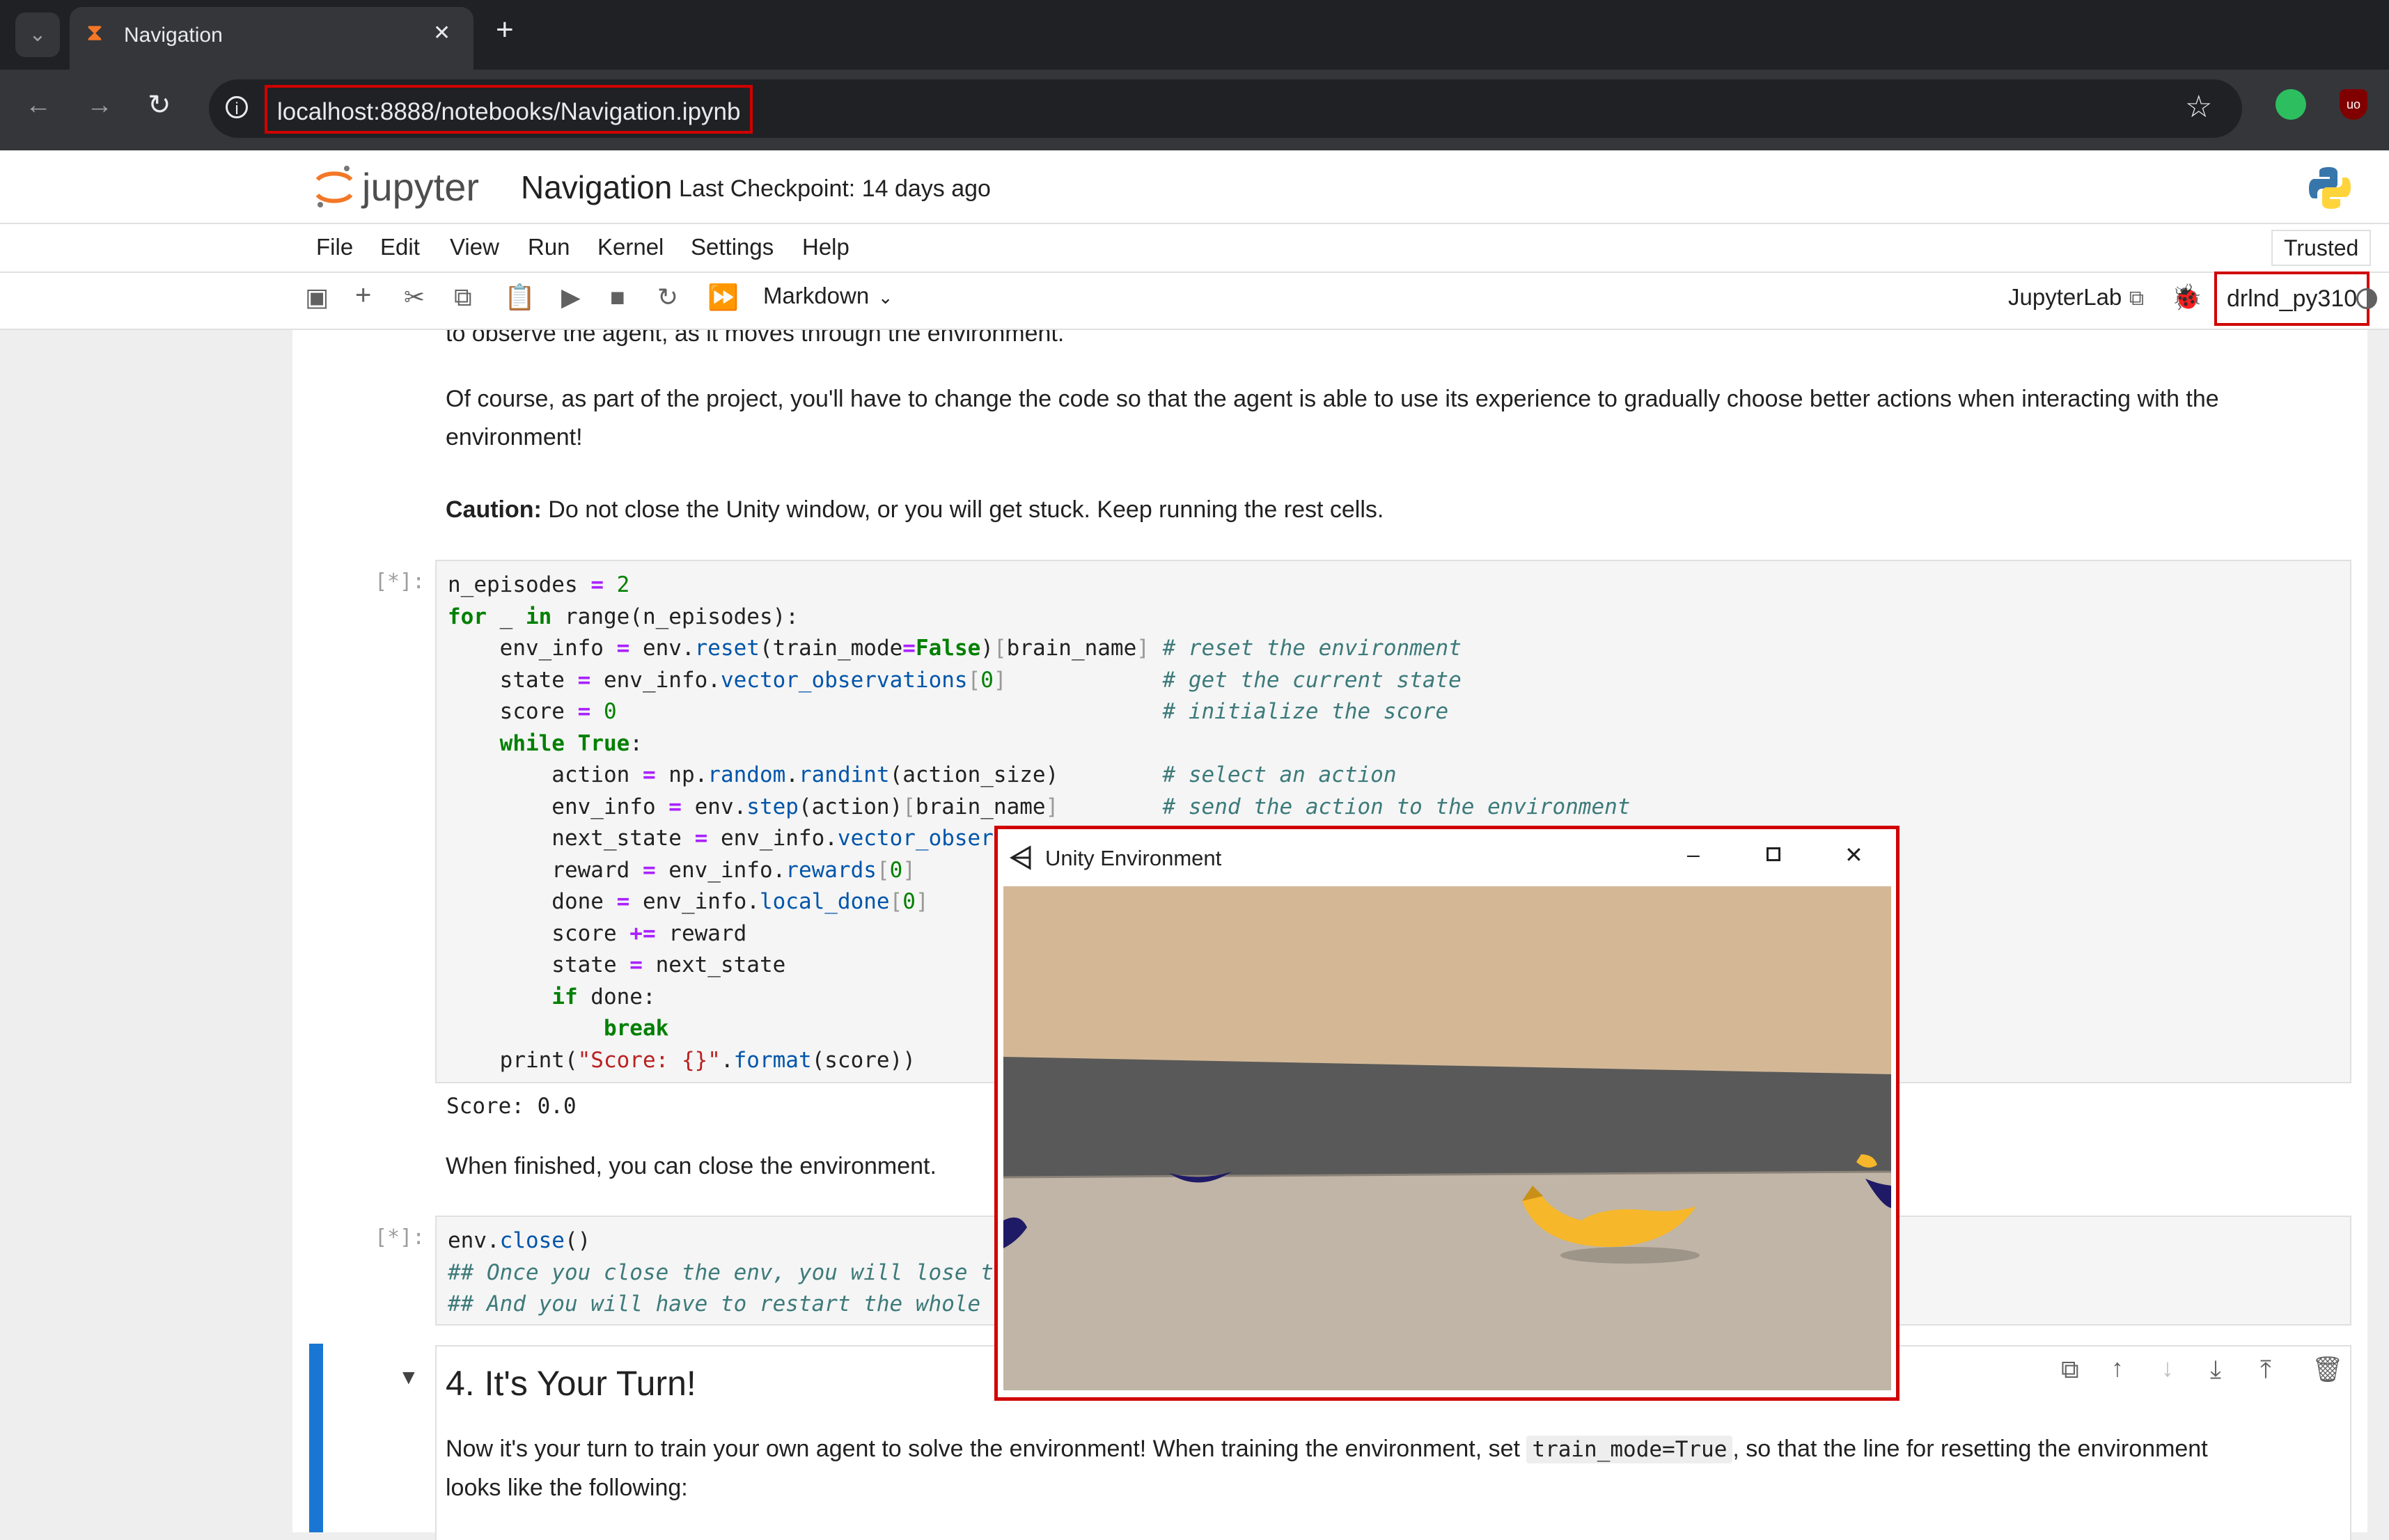  I want to click on move-up-icon: ↑, so click(2117, 1368).